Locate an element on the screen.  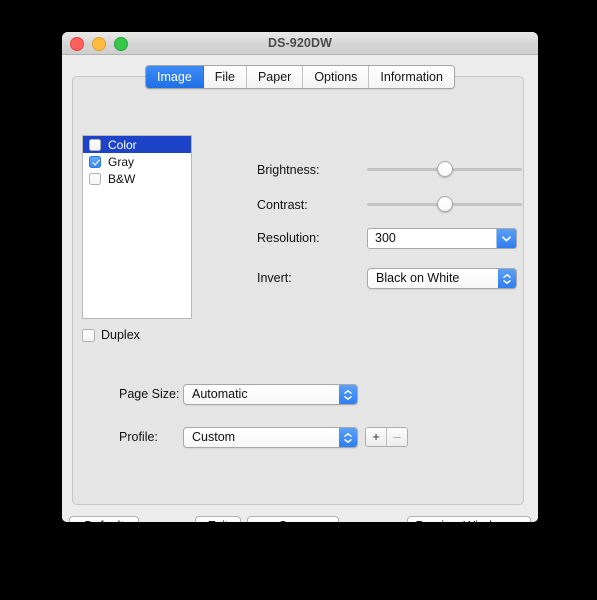
close-button-icon is located at coordinates (77, 44).